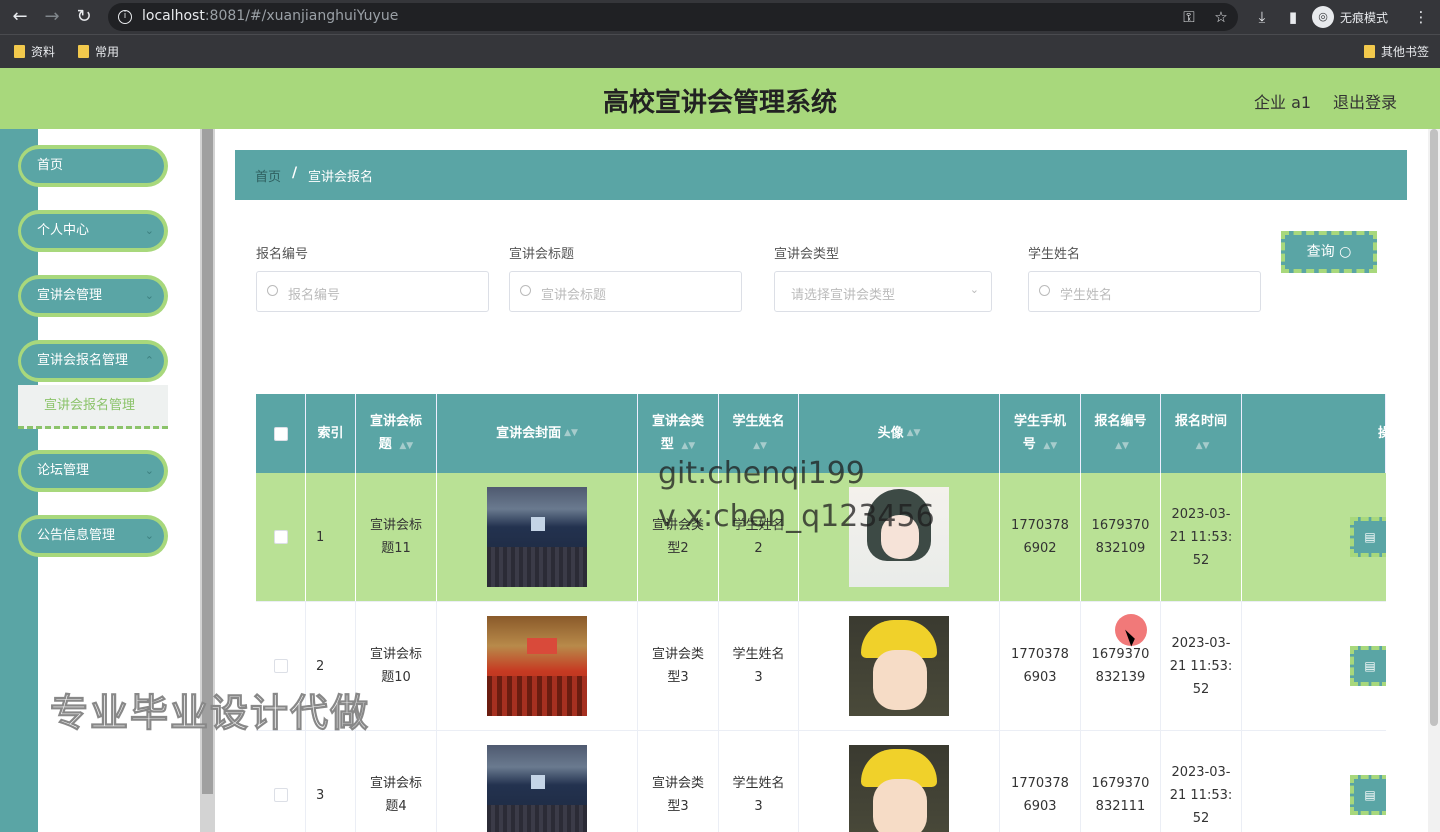 The width and height of the screenshot is (1440, 832). Describe the element at coordinates (807, 254) in the screenshot. I see `filter-label-type: 宣讲会类型` at that location.